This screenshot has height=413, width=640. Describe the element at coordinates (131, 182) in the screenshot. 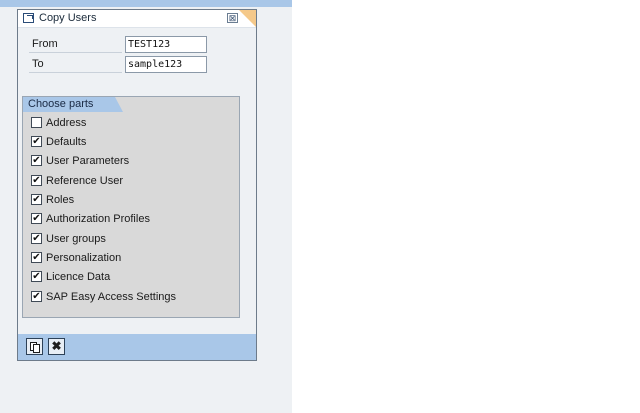

I see `checkbox-reference-user: ✔ Reference User` at that location.